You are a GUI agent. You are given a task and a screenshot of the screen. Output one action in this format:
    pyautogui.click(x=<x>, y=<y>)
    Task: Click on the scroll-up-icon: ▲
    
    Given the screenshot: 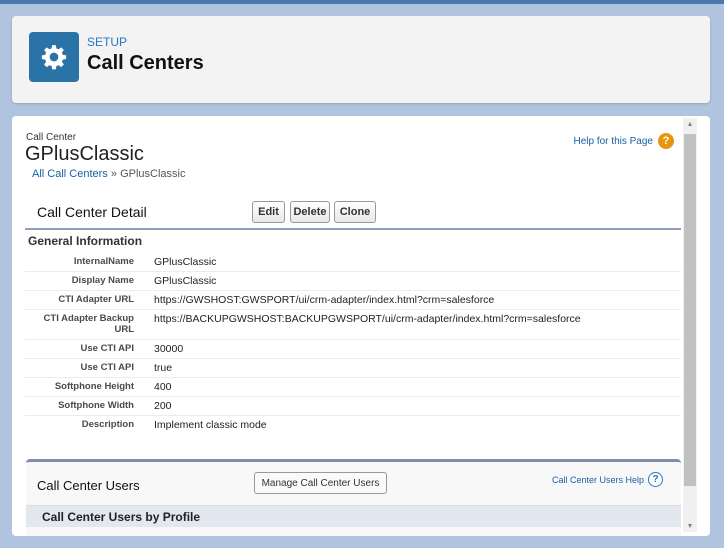 What is the action you would take?
    pyautogui.click(x=690, y=124)
    